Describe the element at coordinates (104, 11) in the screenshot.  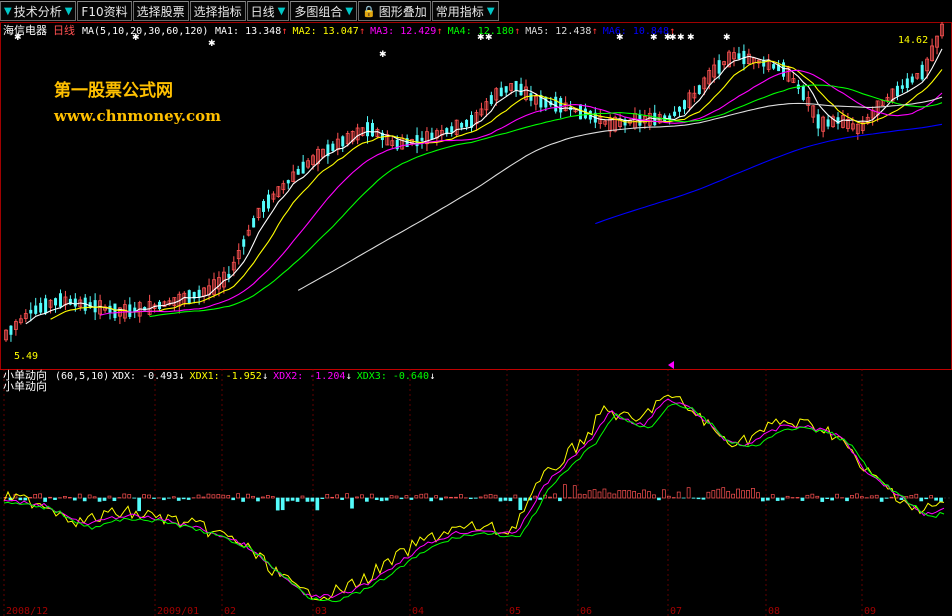
I see `toolbar-button-1: F10资料` at that location.